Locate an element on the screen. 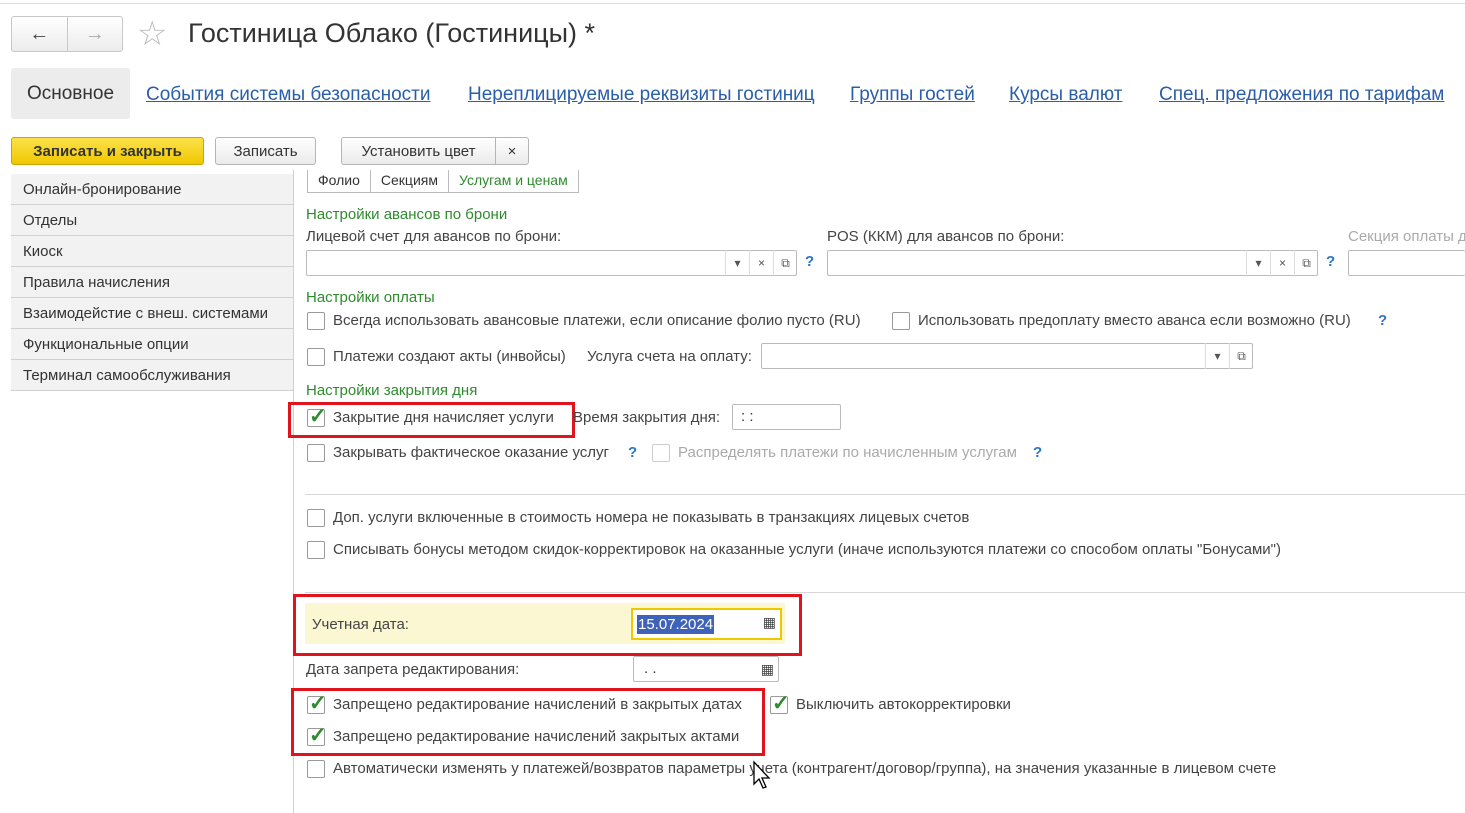  sidebar-item-self-service: Терминал самообслуживания is located at coordinates (152, 375).